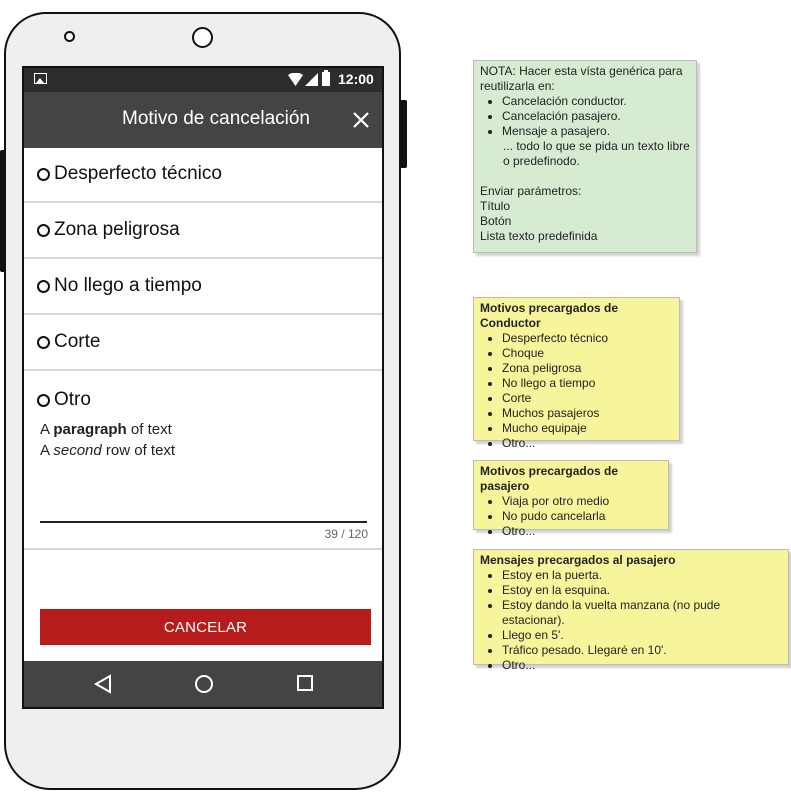 The image size is (791, 794). I want to click on text-line-2: A second row of text, so click(108, 450).